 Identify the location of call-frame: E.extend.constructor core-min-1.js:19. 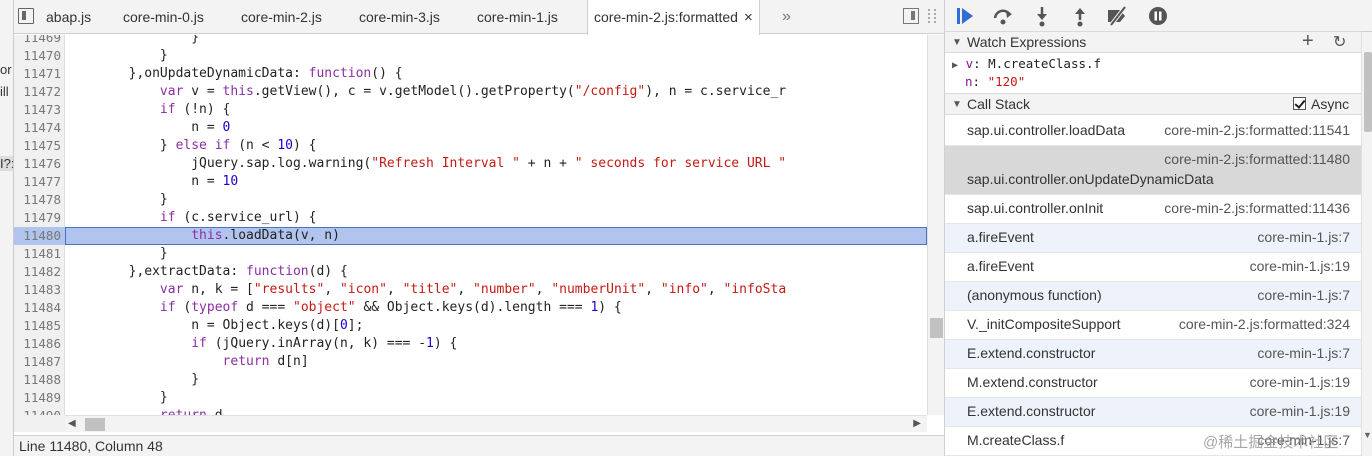
(1153, 412).